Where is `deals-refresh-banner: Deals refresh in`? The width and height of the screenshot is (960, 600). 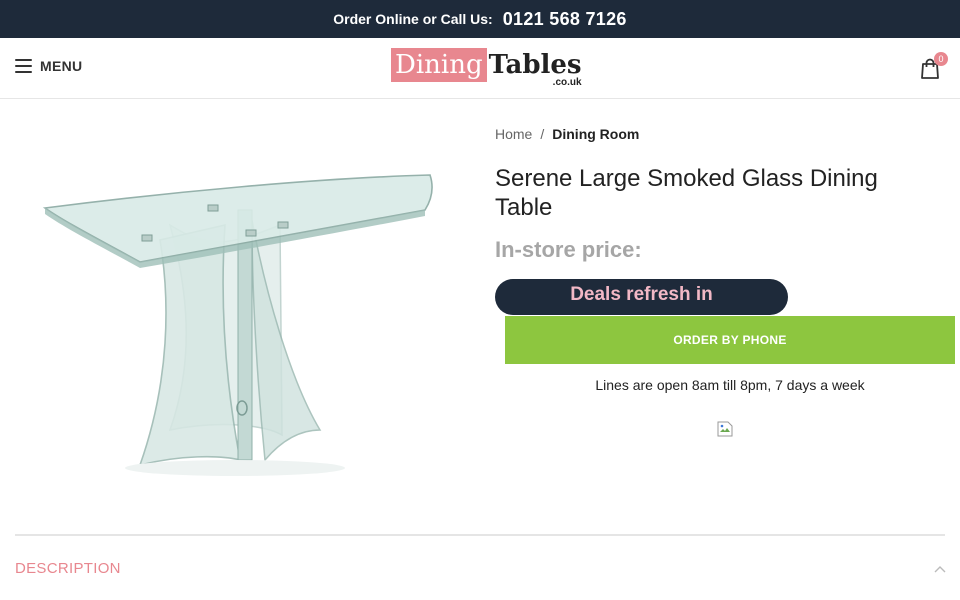 deals-refresh-banner: Deals refresh in is located at coordinates (641, 297).